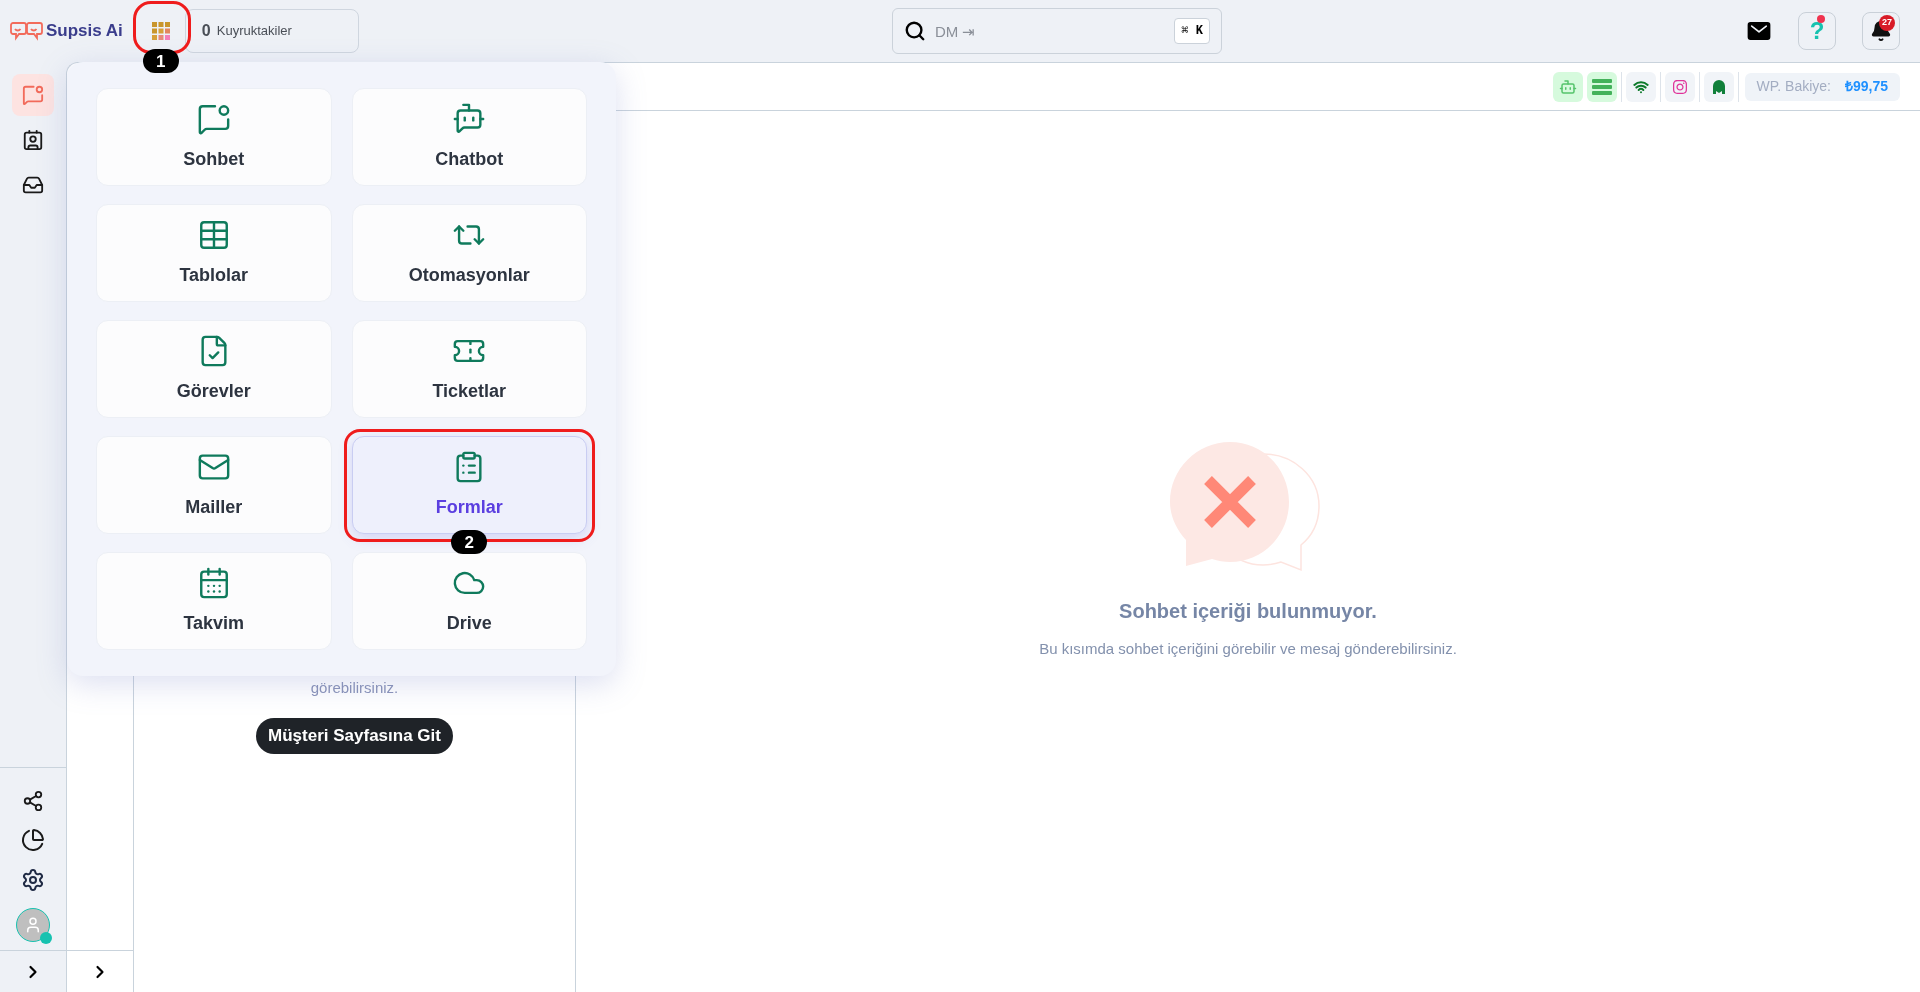 This screenshot has height=992, width=1920. I want to click on step-number-badge: 2, so click(469, 542).